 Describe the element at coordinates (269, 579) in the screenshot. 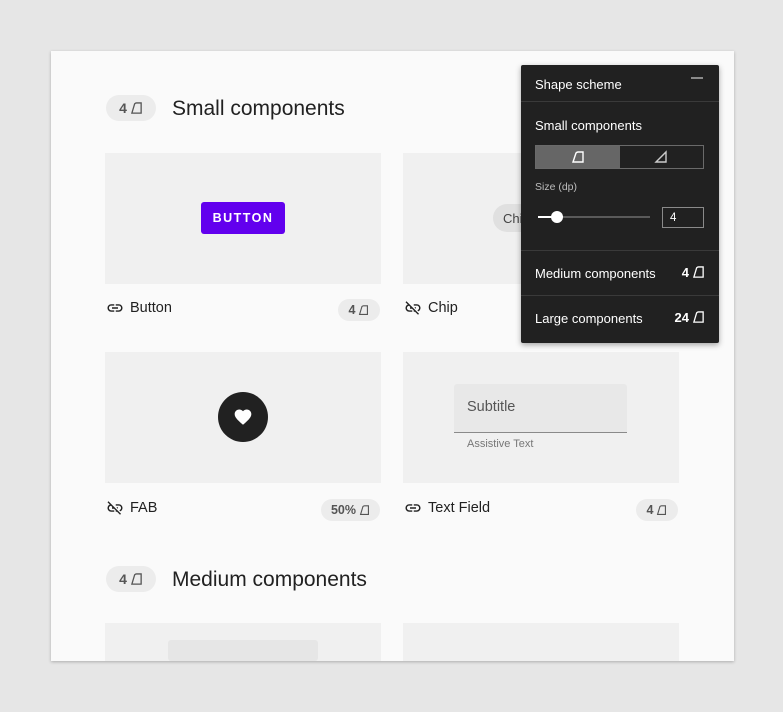

I see `medium-section-title: Medium components` at that location.